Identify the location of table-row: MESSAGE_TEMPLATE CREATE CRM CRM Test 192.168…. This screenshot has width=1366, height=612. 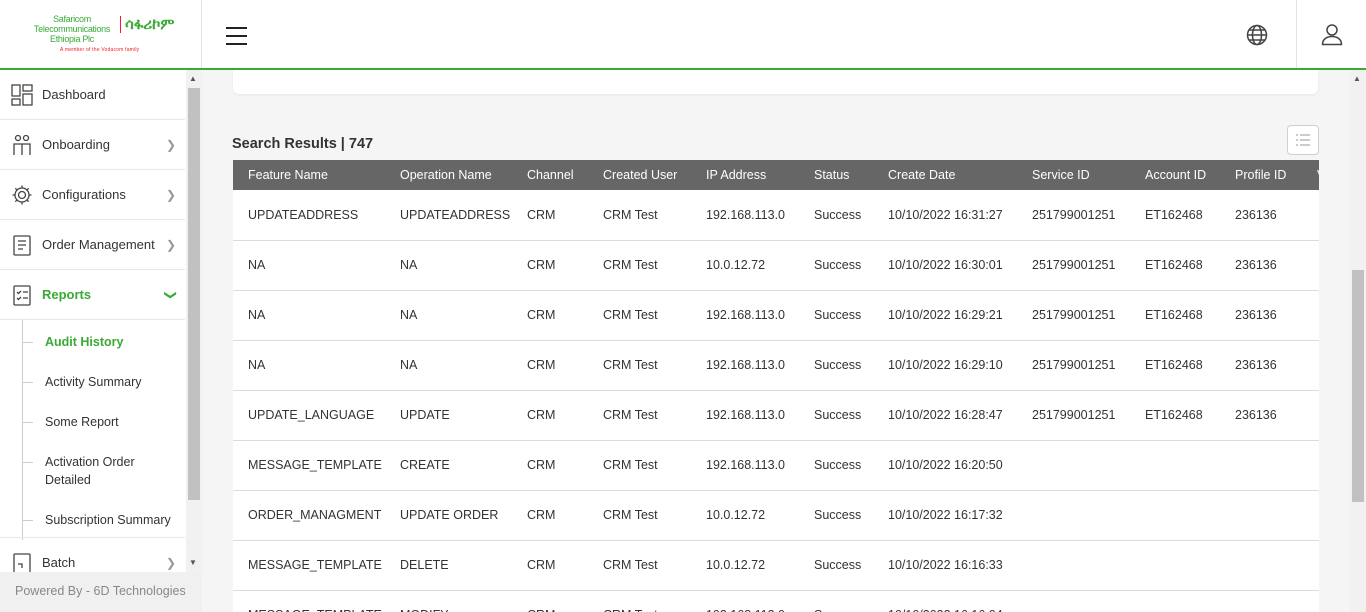
(776, 465).